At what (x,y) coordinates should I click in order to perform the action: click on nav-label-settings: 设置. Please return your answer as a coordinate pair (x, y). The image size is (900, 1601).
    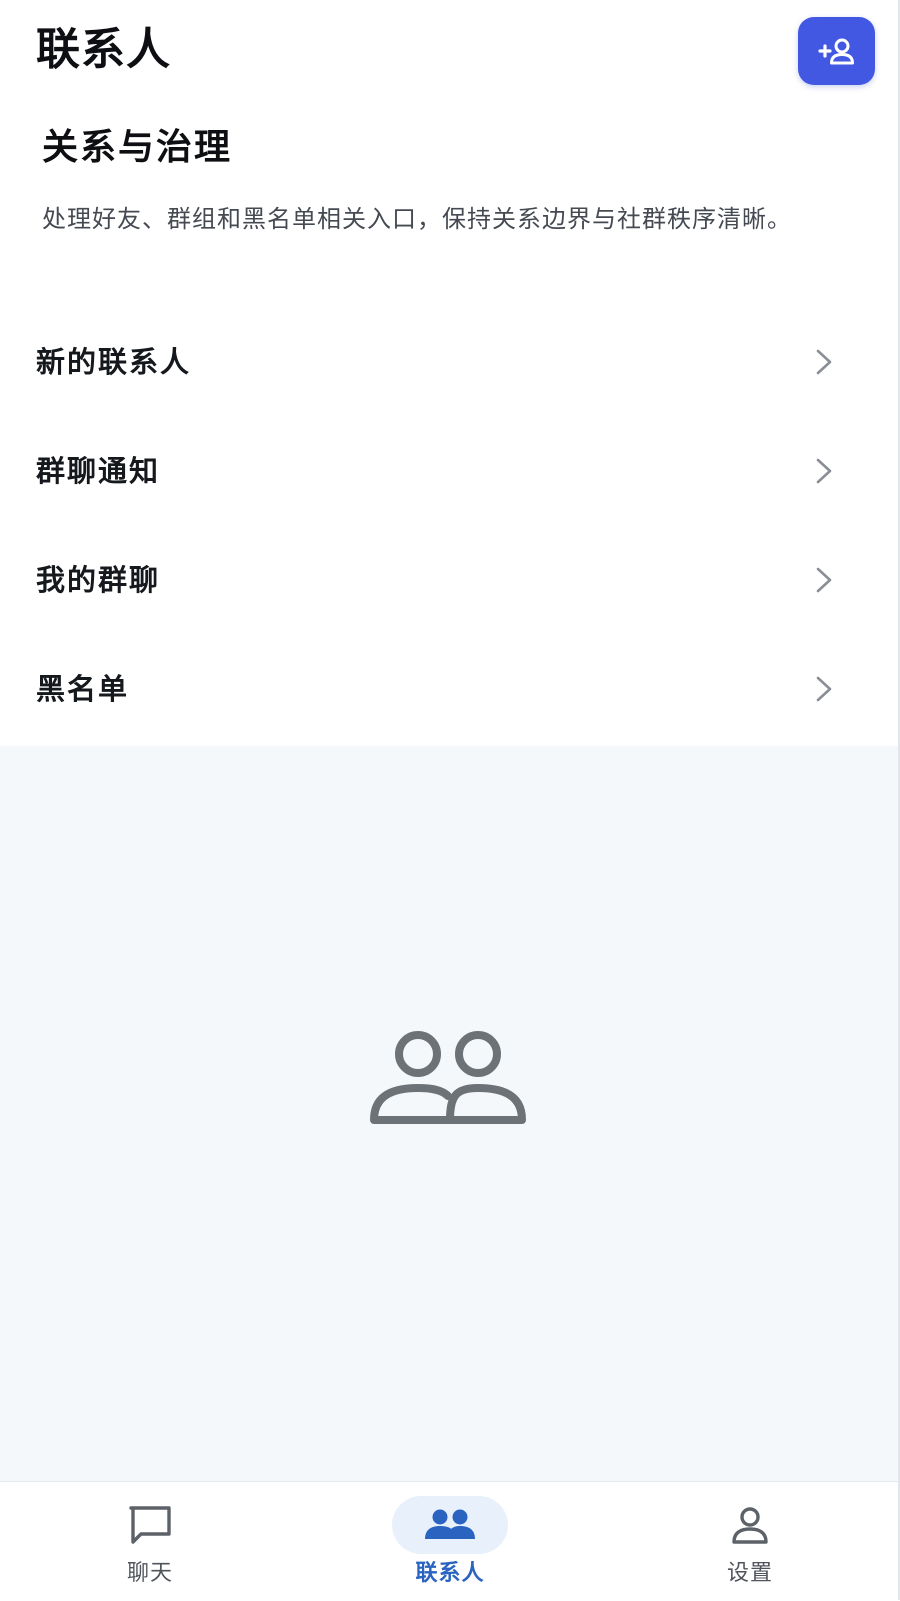
    Looking at the image, I should click on (749, 1573).